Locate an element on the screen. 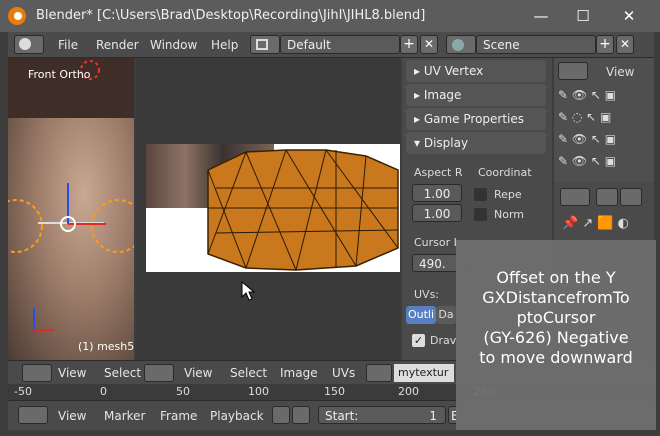 This screenshot has height=436, width=660. layout-grid-icon is located at coordinates (262, 44).